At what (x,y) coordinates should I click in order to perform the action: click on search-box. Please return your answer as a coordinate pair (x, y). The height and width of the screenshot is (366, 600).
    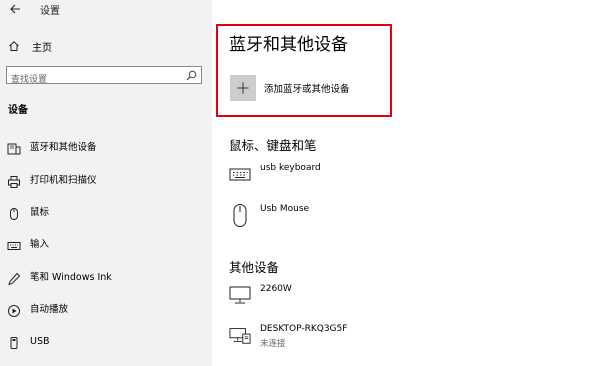
    Looking at the image, I should click on (104, 77).